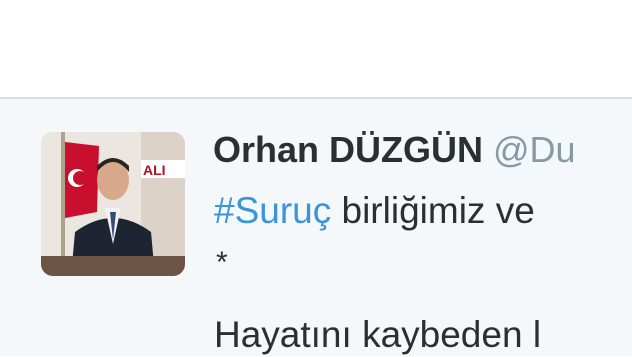  Describe the element at coordinates (113, 204) in the screenshot. I see `profile-photo-icon: ALI` at that location.